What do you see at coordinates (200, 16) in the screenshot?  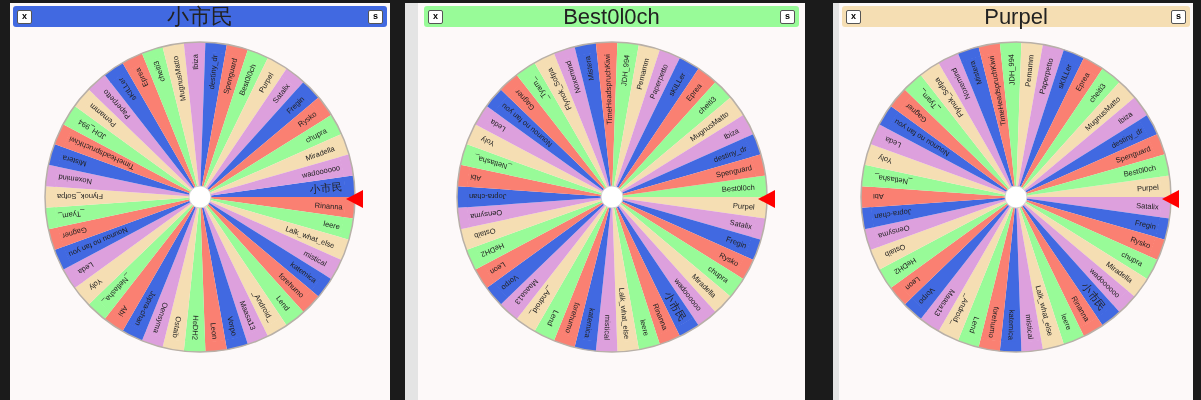 I see `wheel-title: 小市民` at bounding box center [200, 16].